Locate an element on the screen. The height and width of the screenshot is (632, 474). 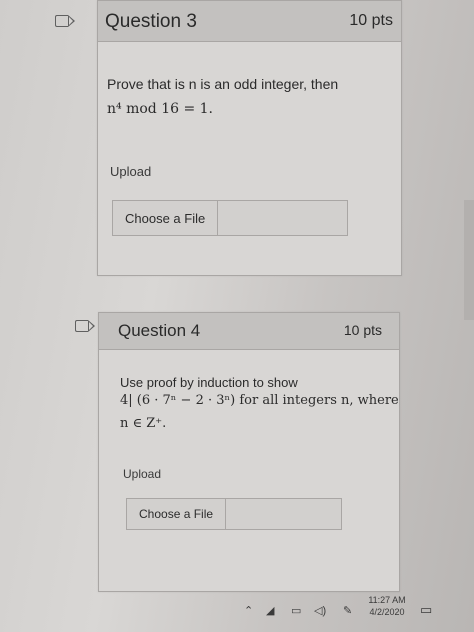
question-header-4: Question 4 10 pts is located at coordinates (249, 331).